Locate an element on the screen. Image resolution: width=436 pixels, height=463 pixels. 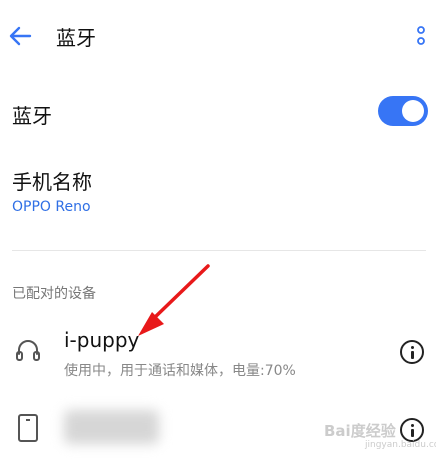
paired-device-name: i-puppy is located at coordinates (102, 340).